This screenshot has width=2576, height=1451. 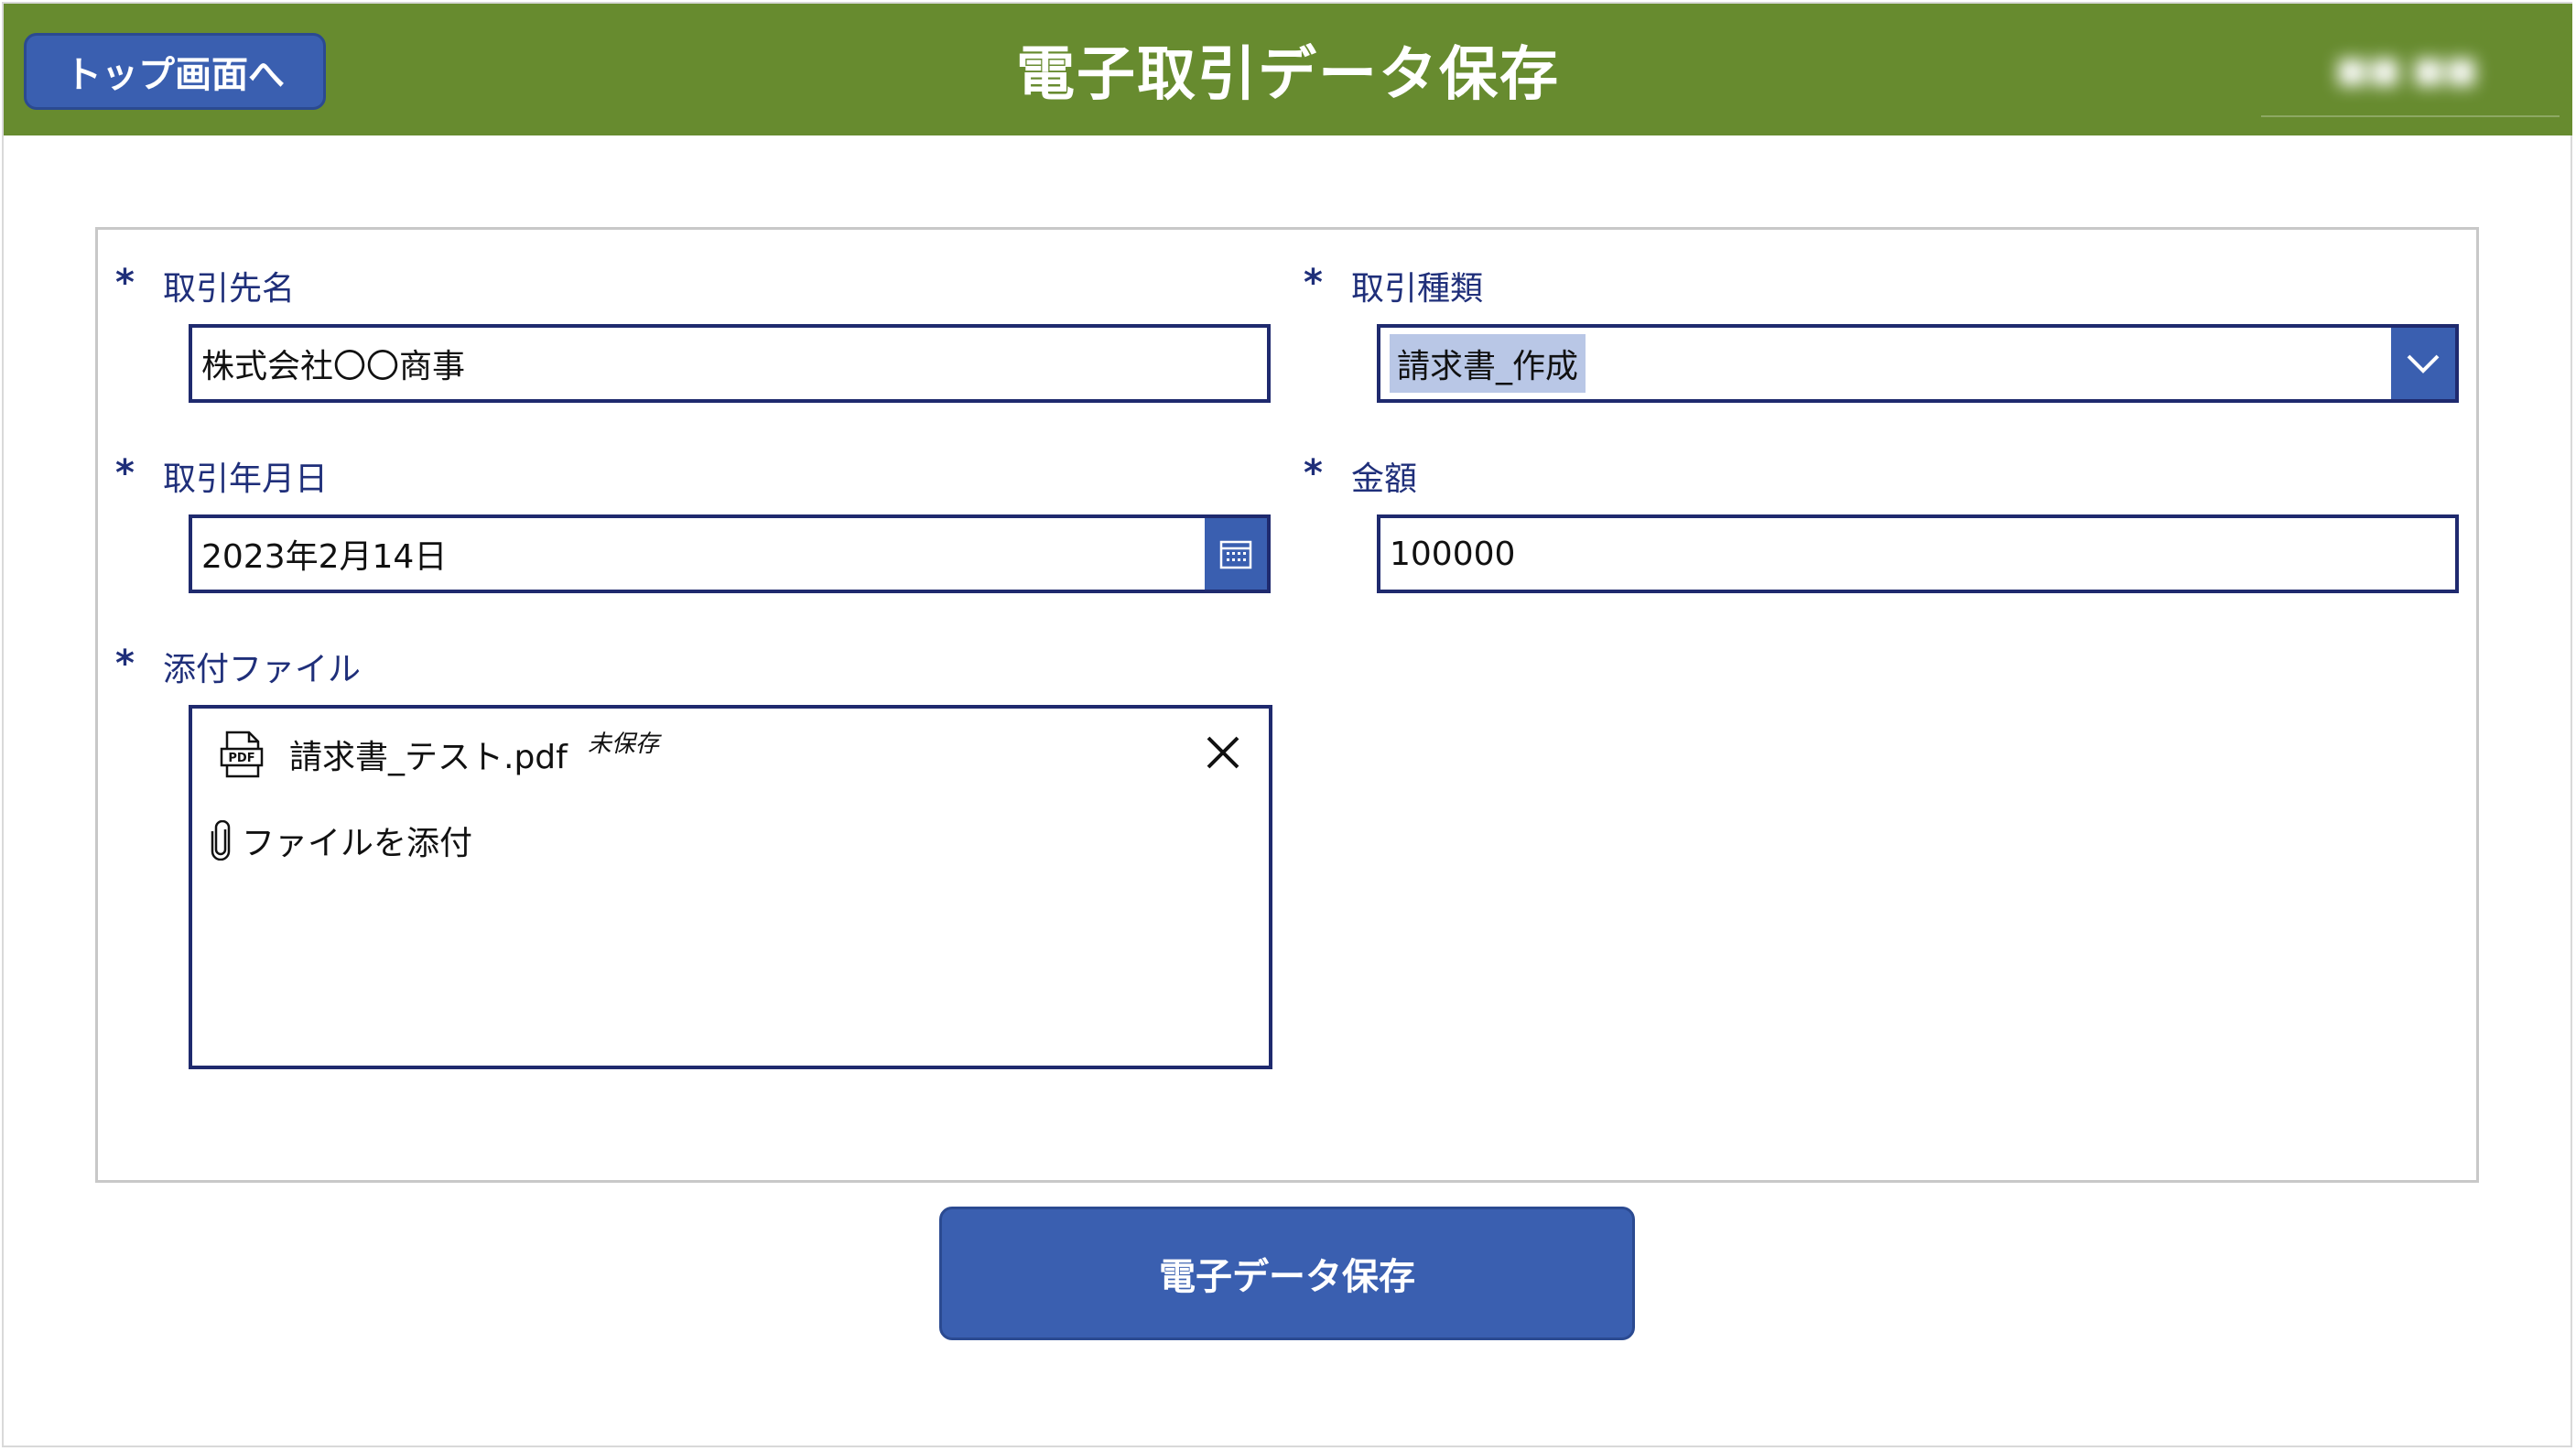 I want to click on date-label: 取引年月日, so click(x=246, y=479).